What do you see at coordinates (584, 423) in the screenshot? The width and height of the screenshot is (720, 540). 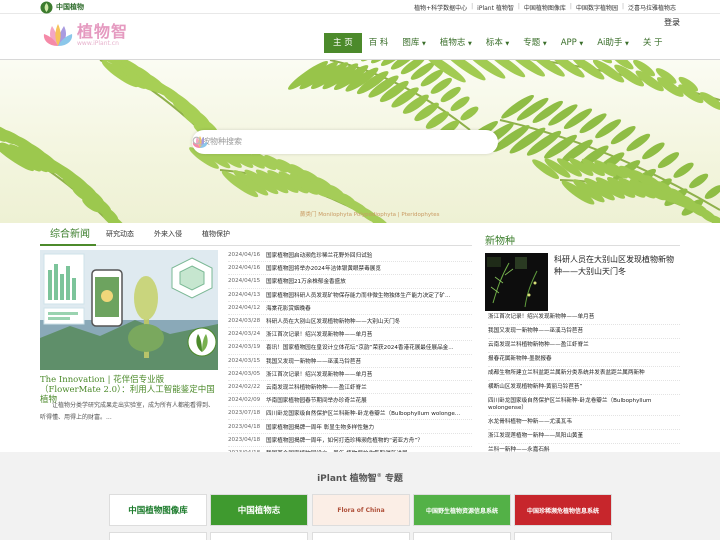 I see `new-species-item: 水龙骨科植物一种新——尤溪瓦韦` at bounding box center [584, 423].